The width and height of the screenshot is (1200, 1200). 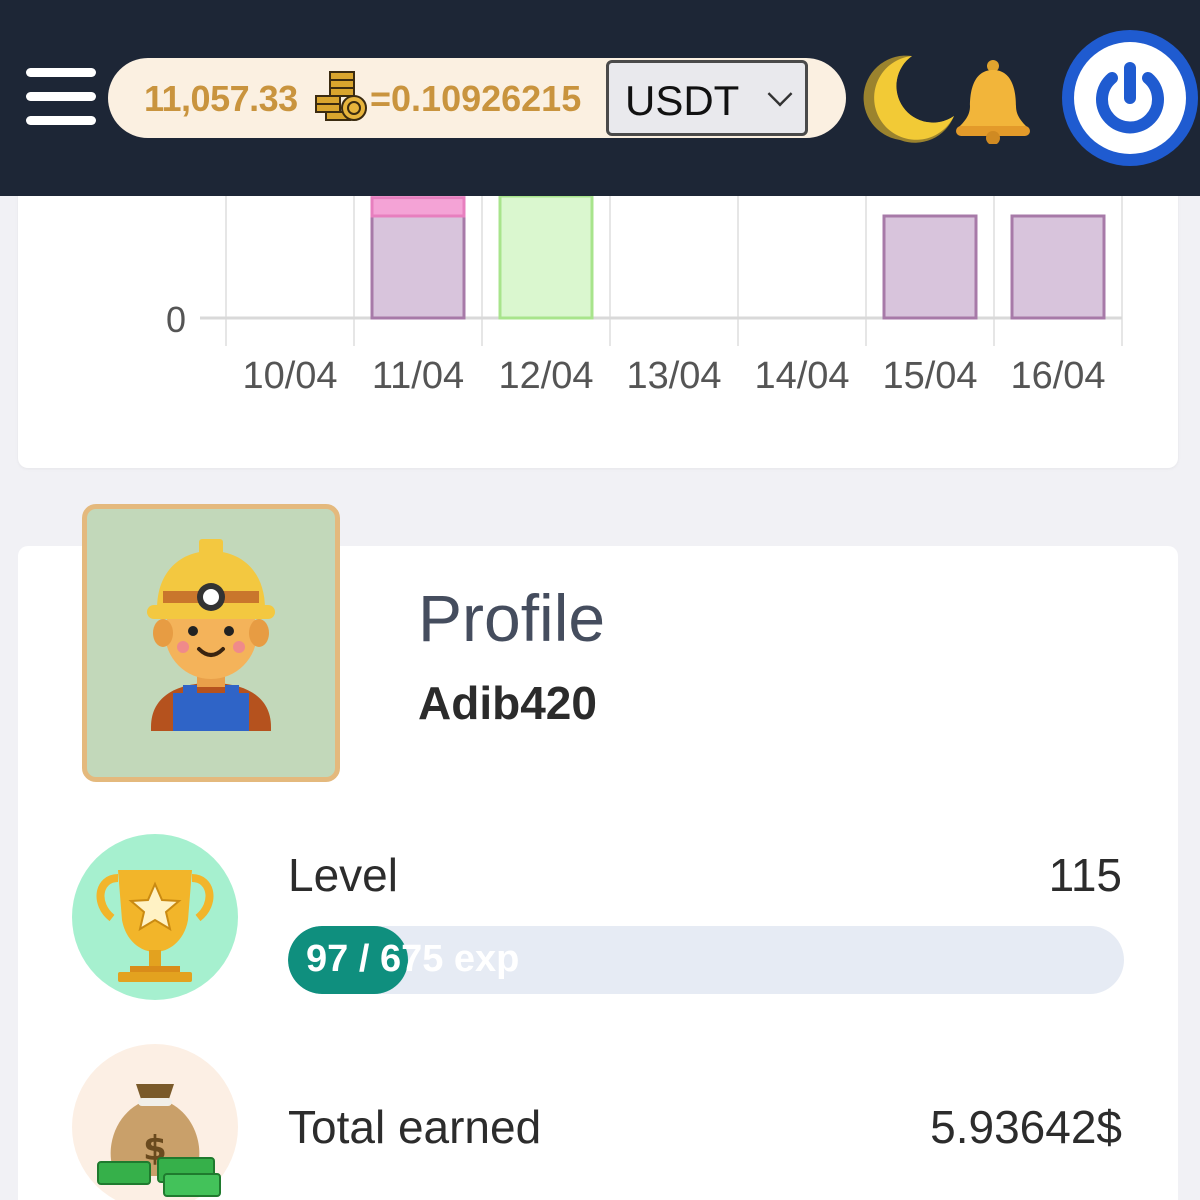 I want to click on x-tick-label: 12/04, so click(x=545, y=376).